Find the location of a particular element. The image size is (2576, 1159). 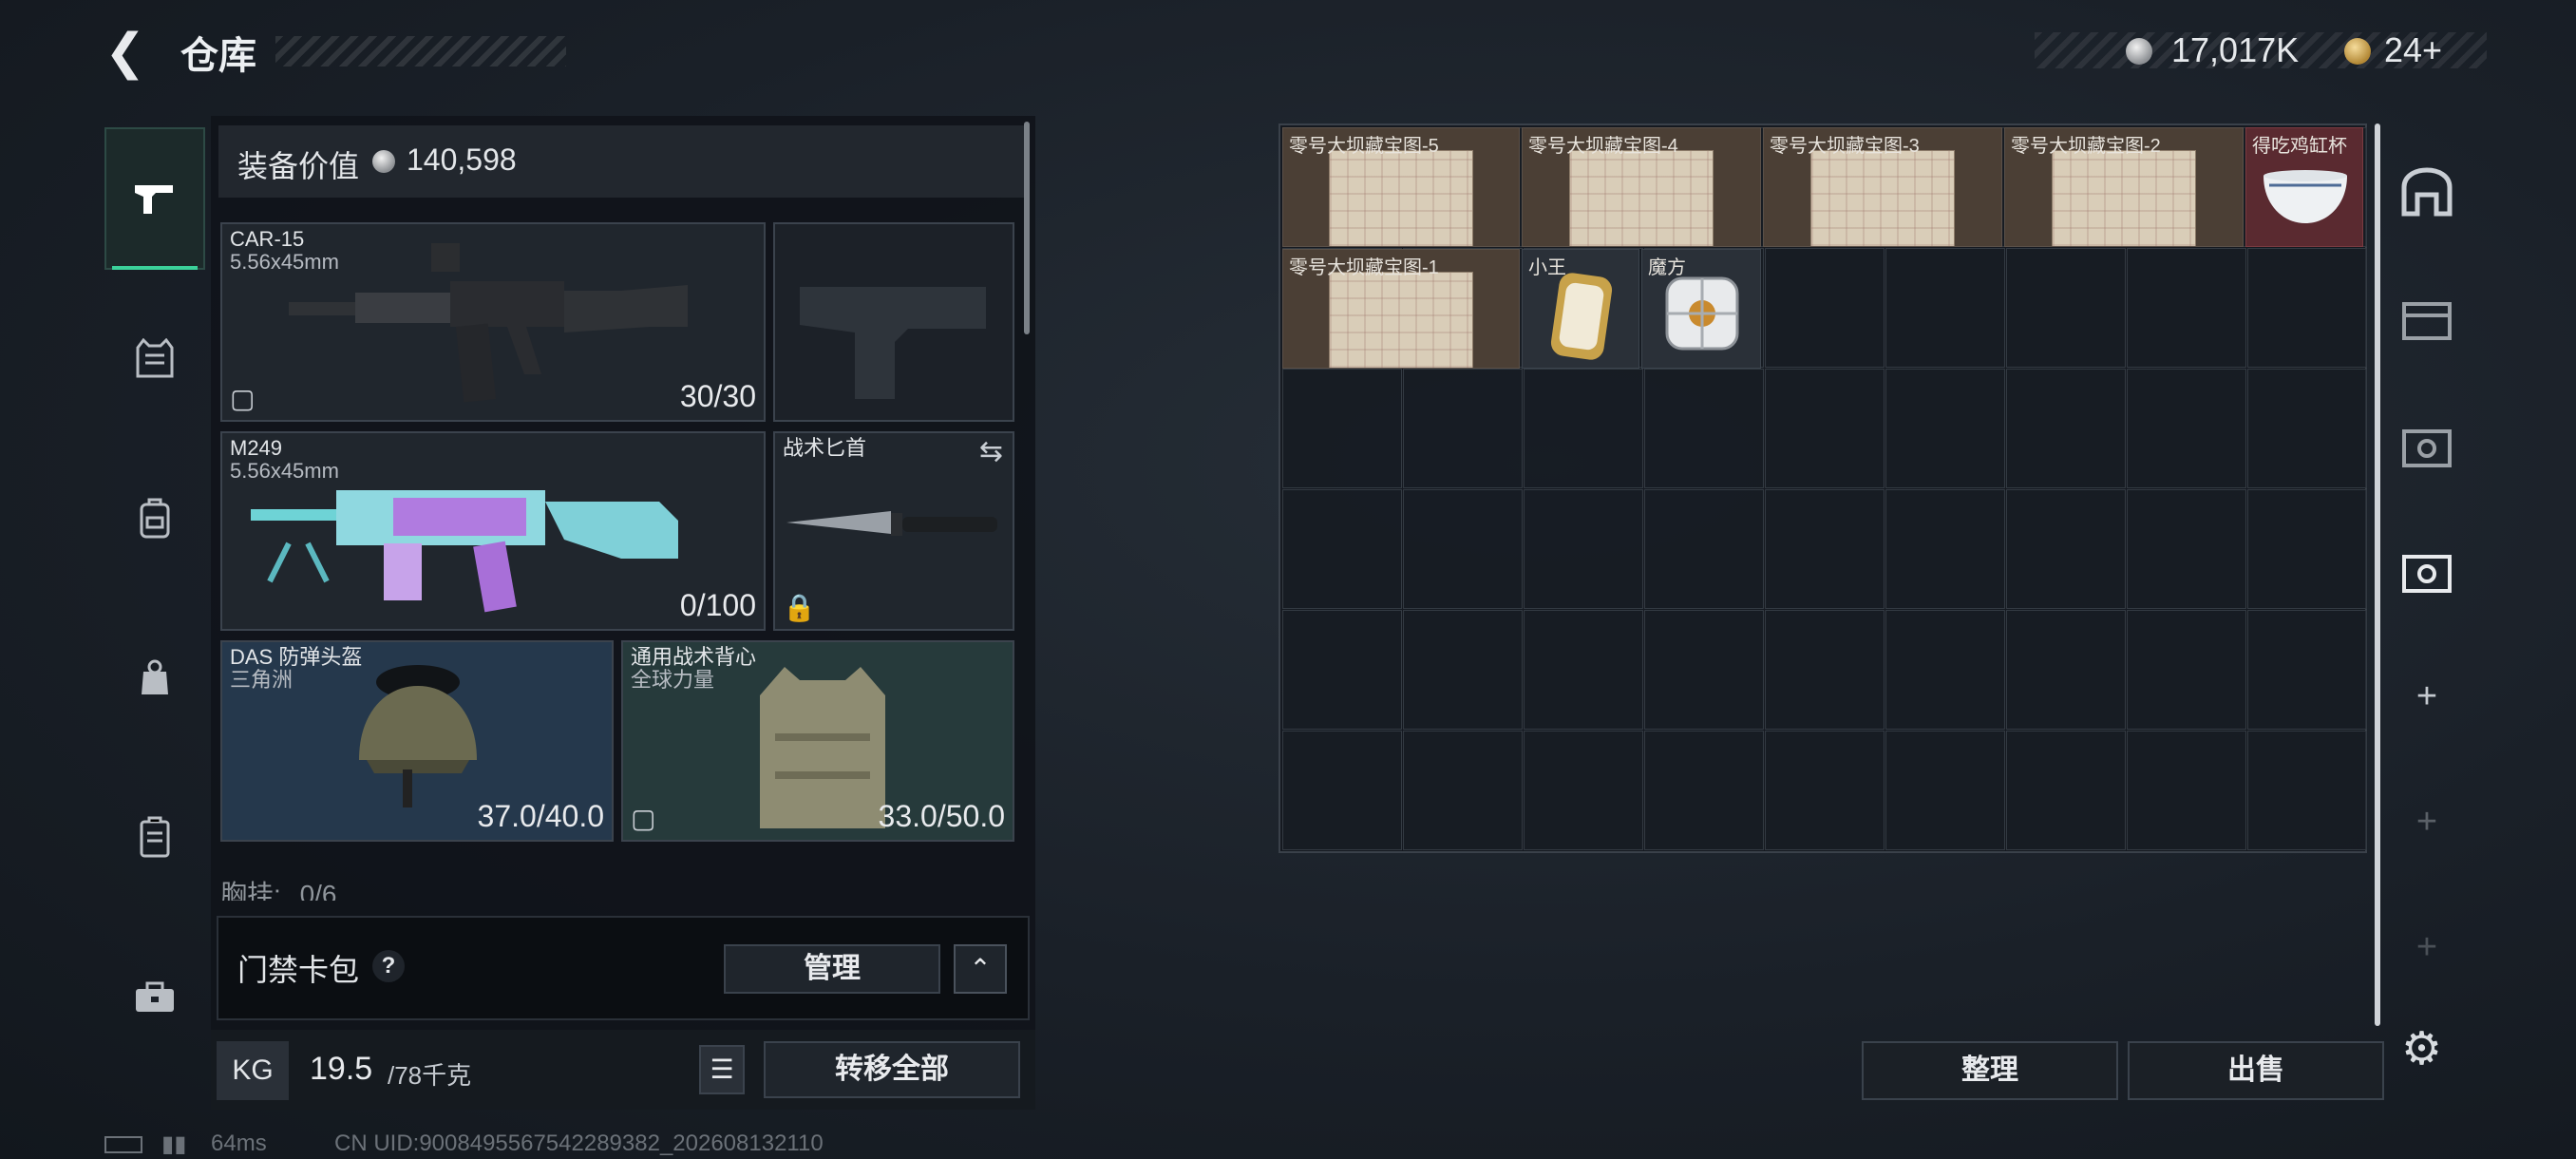

secondary-weapon-slot: M249 5.56x45mm 0/100 is located at coordinates (493, 531).